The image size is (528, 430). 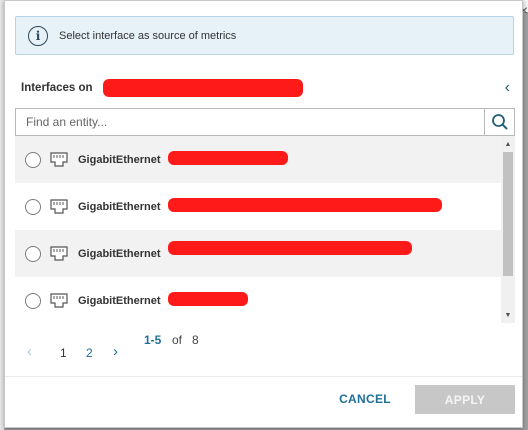 I want to click on page-2: 2, so click(x=89, y=353).